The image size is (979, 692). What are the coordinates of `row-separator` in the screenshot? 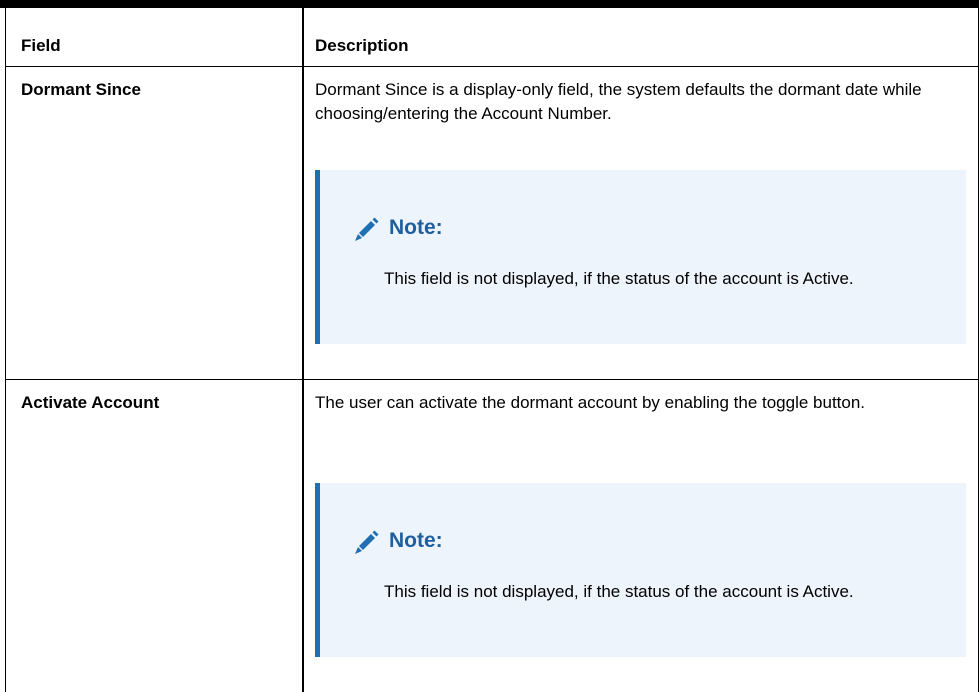 It's located at (492, 379).